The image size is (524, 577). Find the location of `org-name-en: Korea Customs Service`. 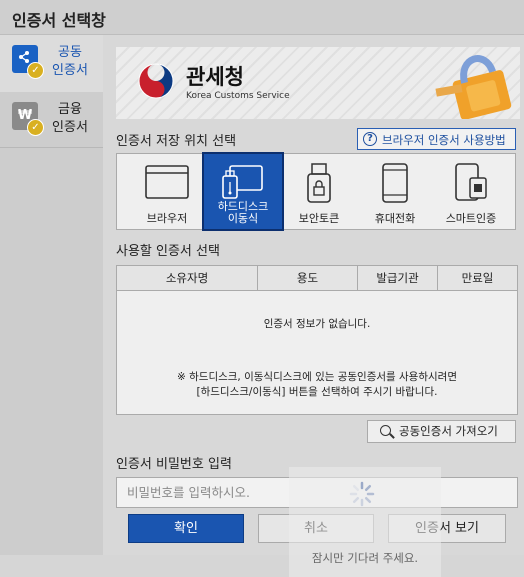

org-name-en: Korea Customs Service is located at coordinates (238, 96).